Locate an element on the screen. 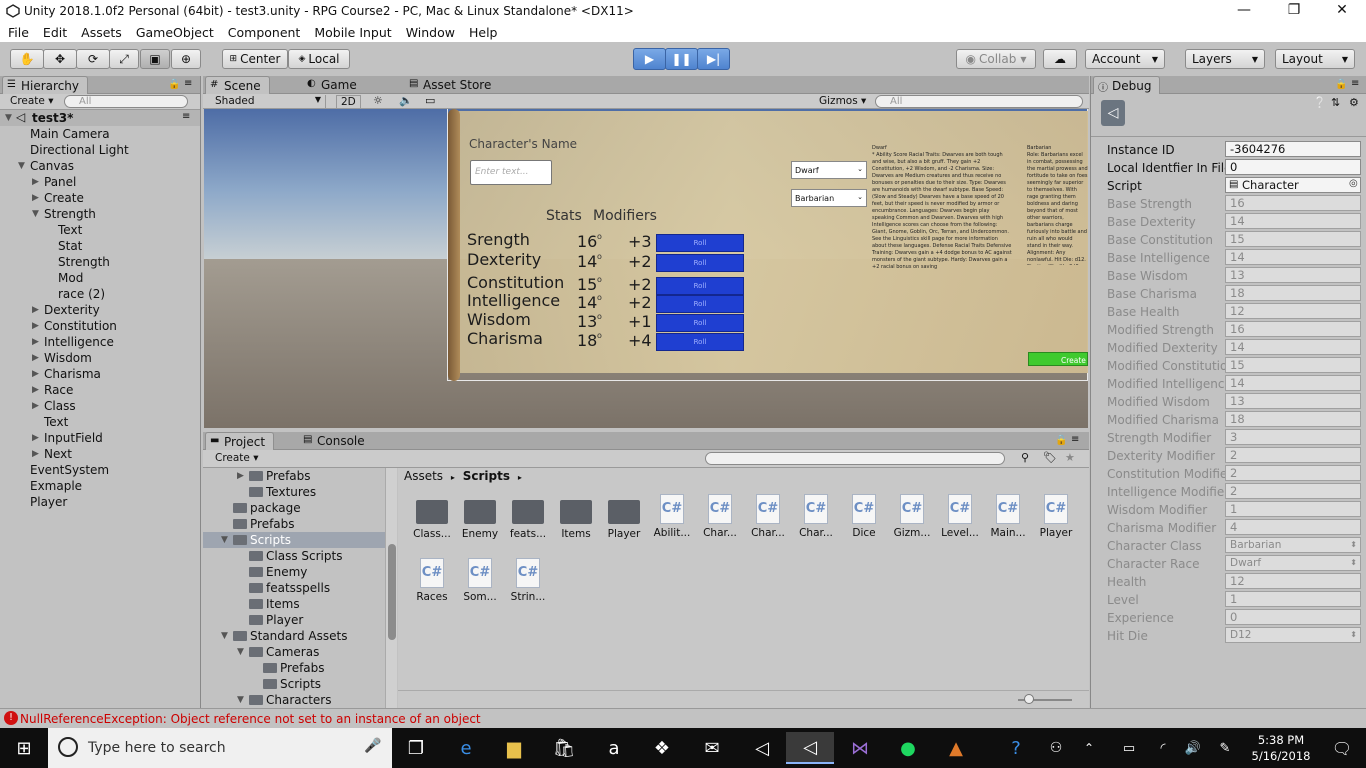  hierarchy-item: ▶ InputField is located at coordinates (100, 438).